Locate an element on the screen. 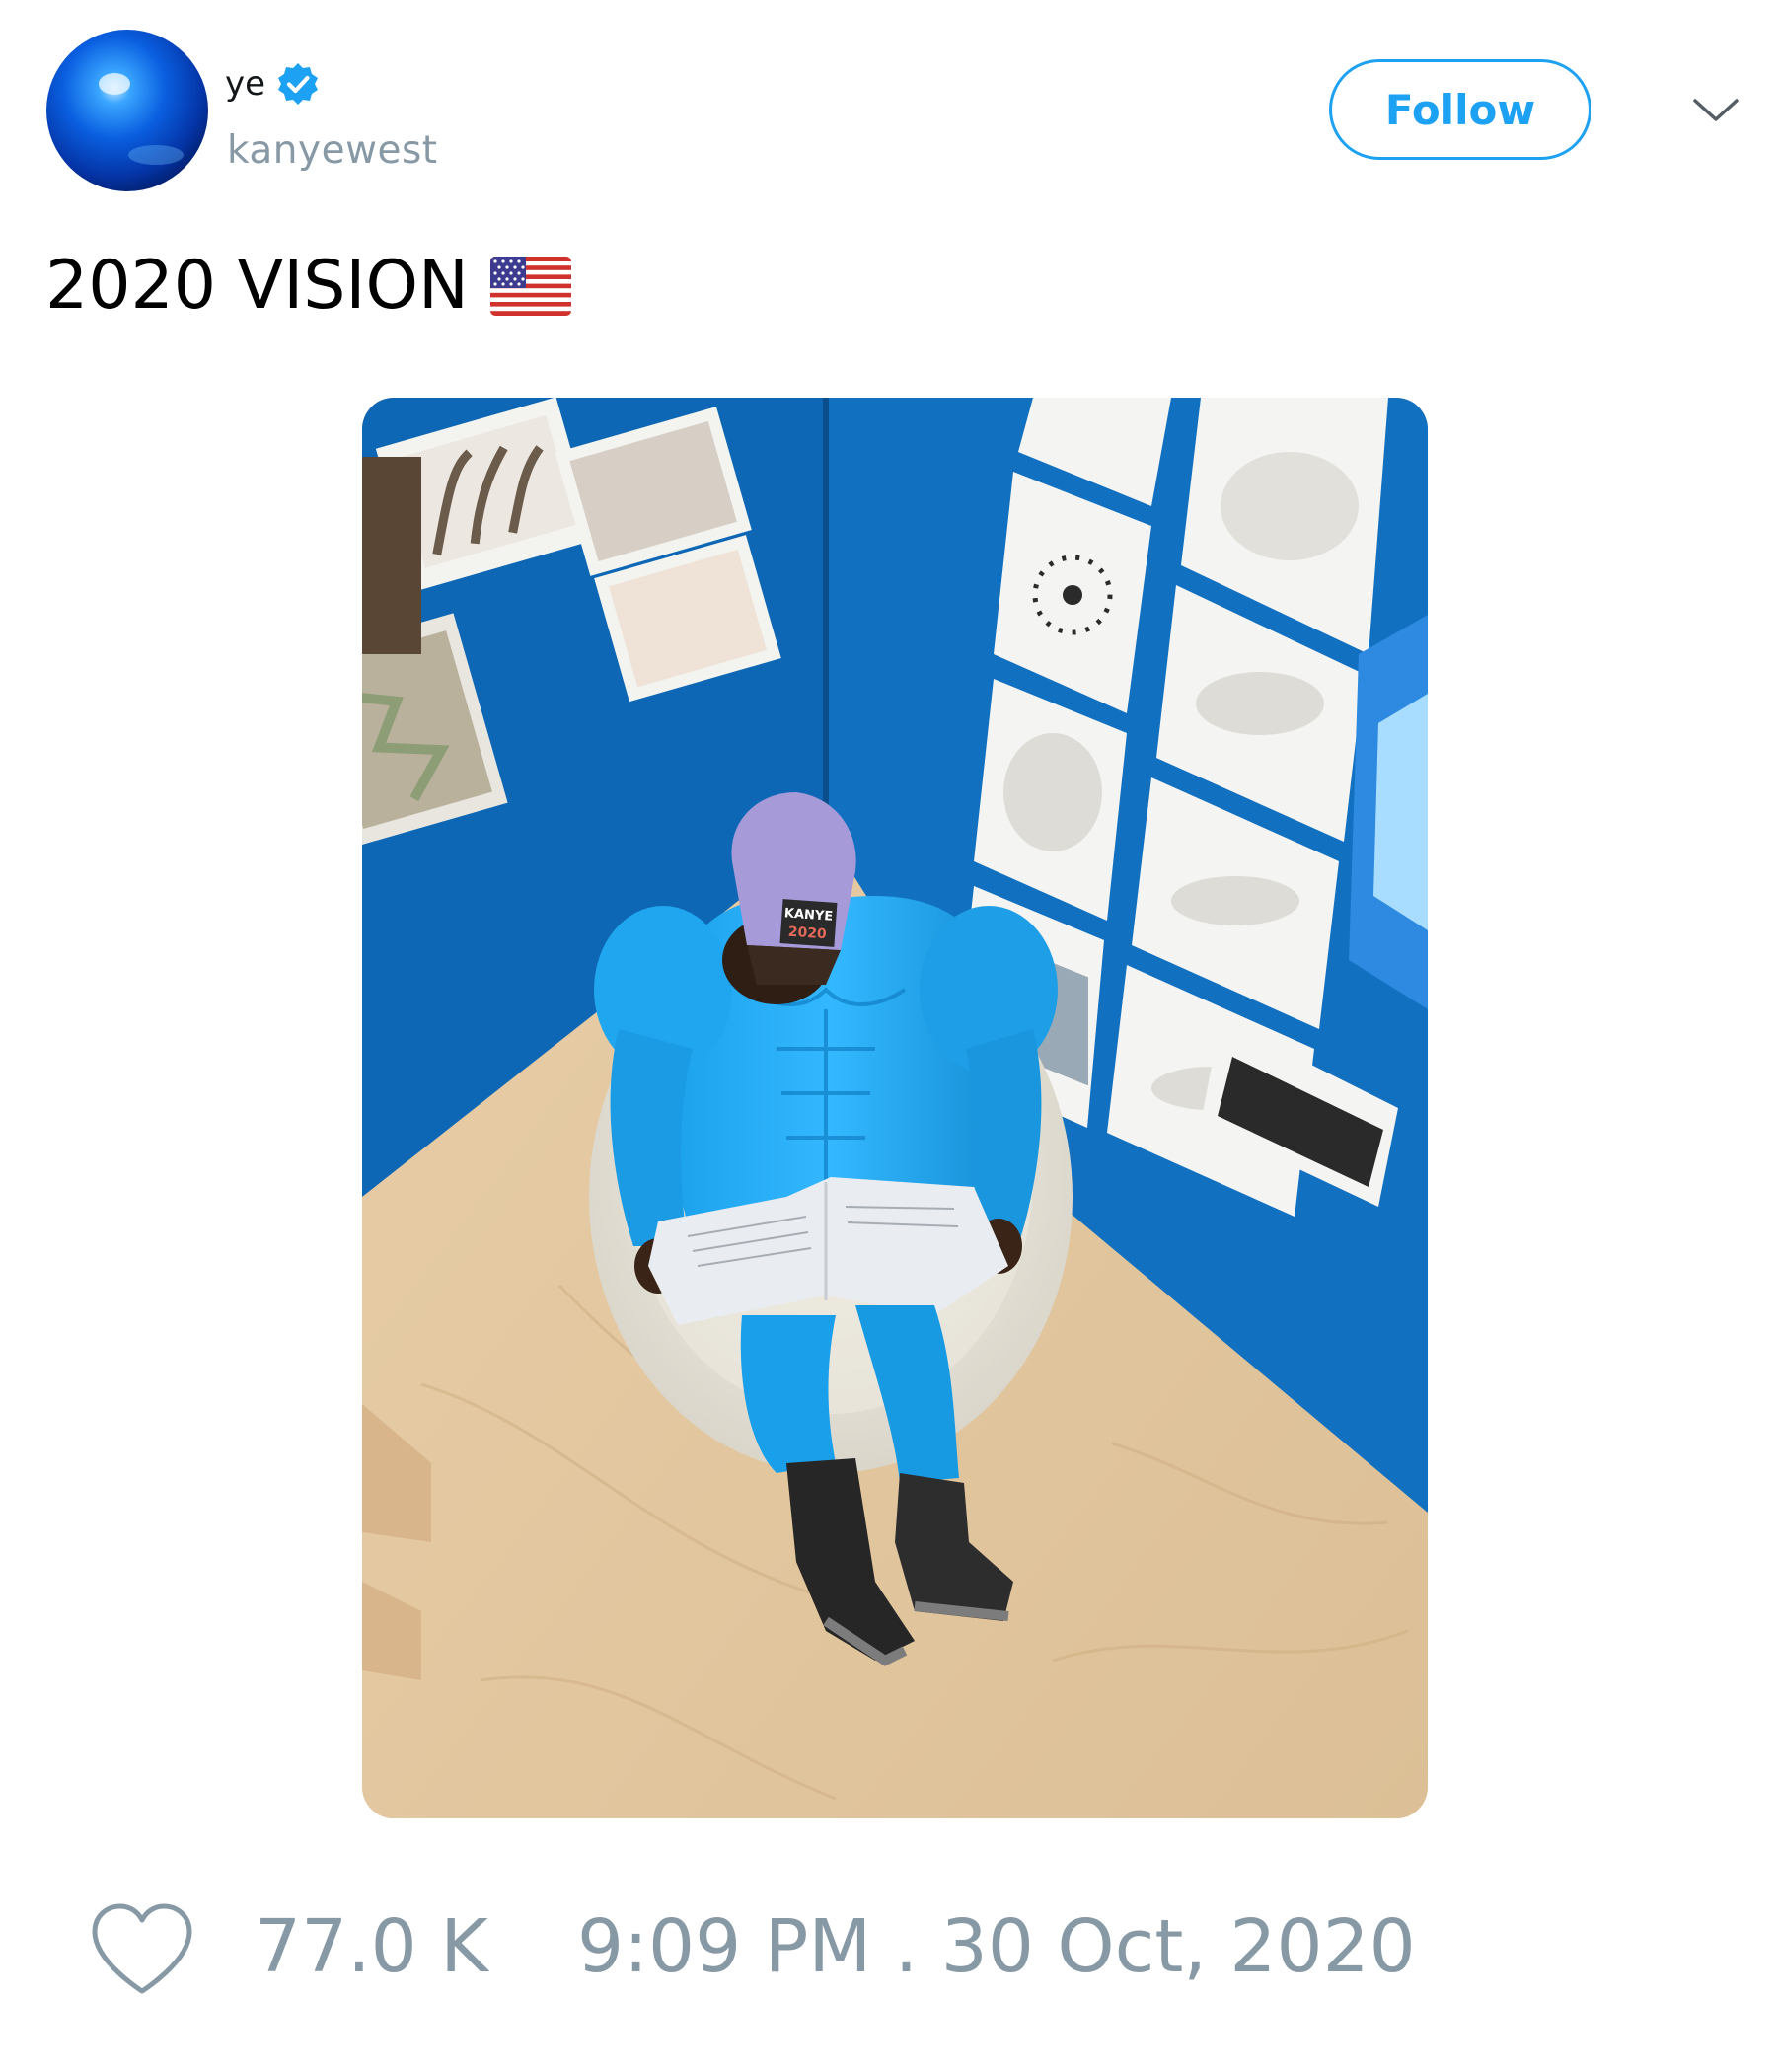 The width and height of the screenshot is (1776, 2072). us-flag-icon is located at coordinates (530, 286).